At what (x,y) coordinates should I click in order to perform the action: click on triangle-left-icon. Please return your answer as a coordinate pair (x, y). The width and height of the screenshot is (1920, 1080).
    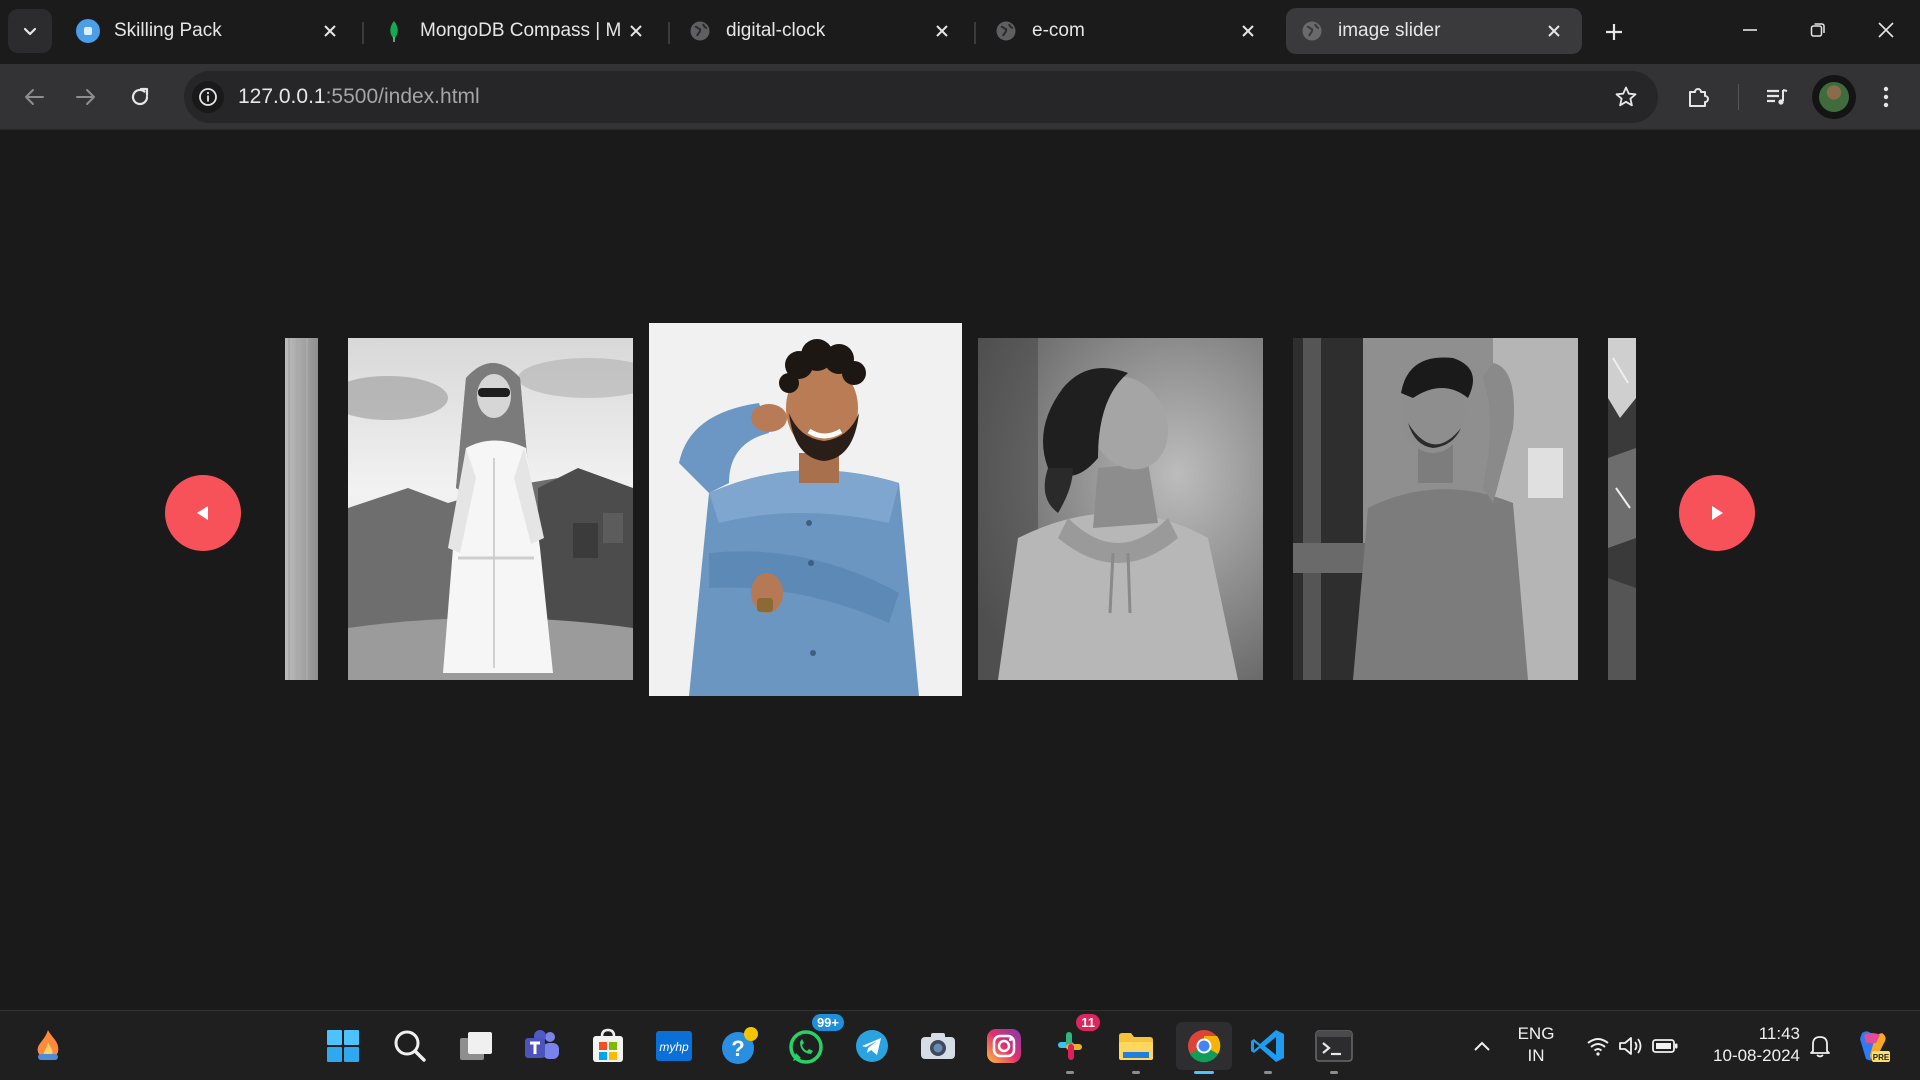
    Looking at the image, I should click on (202, 513).